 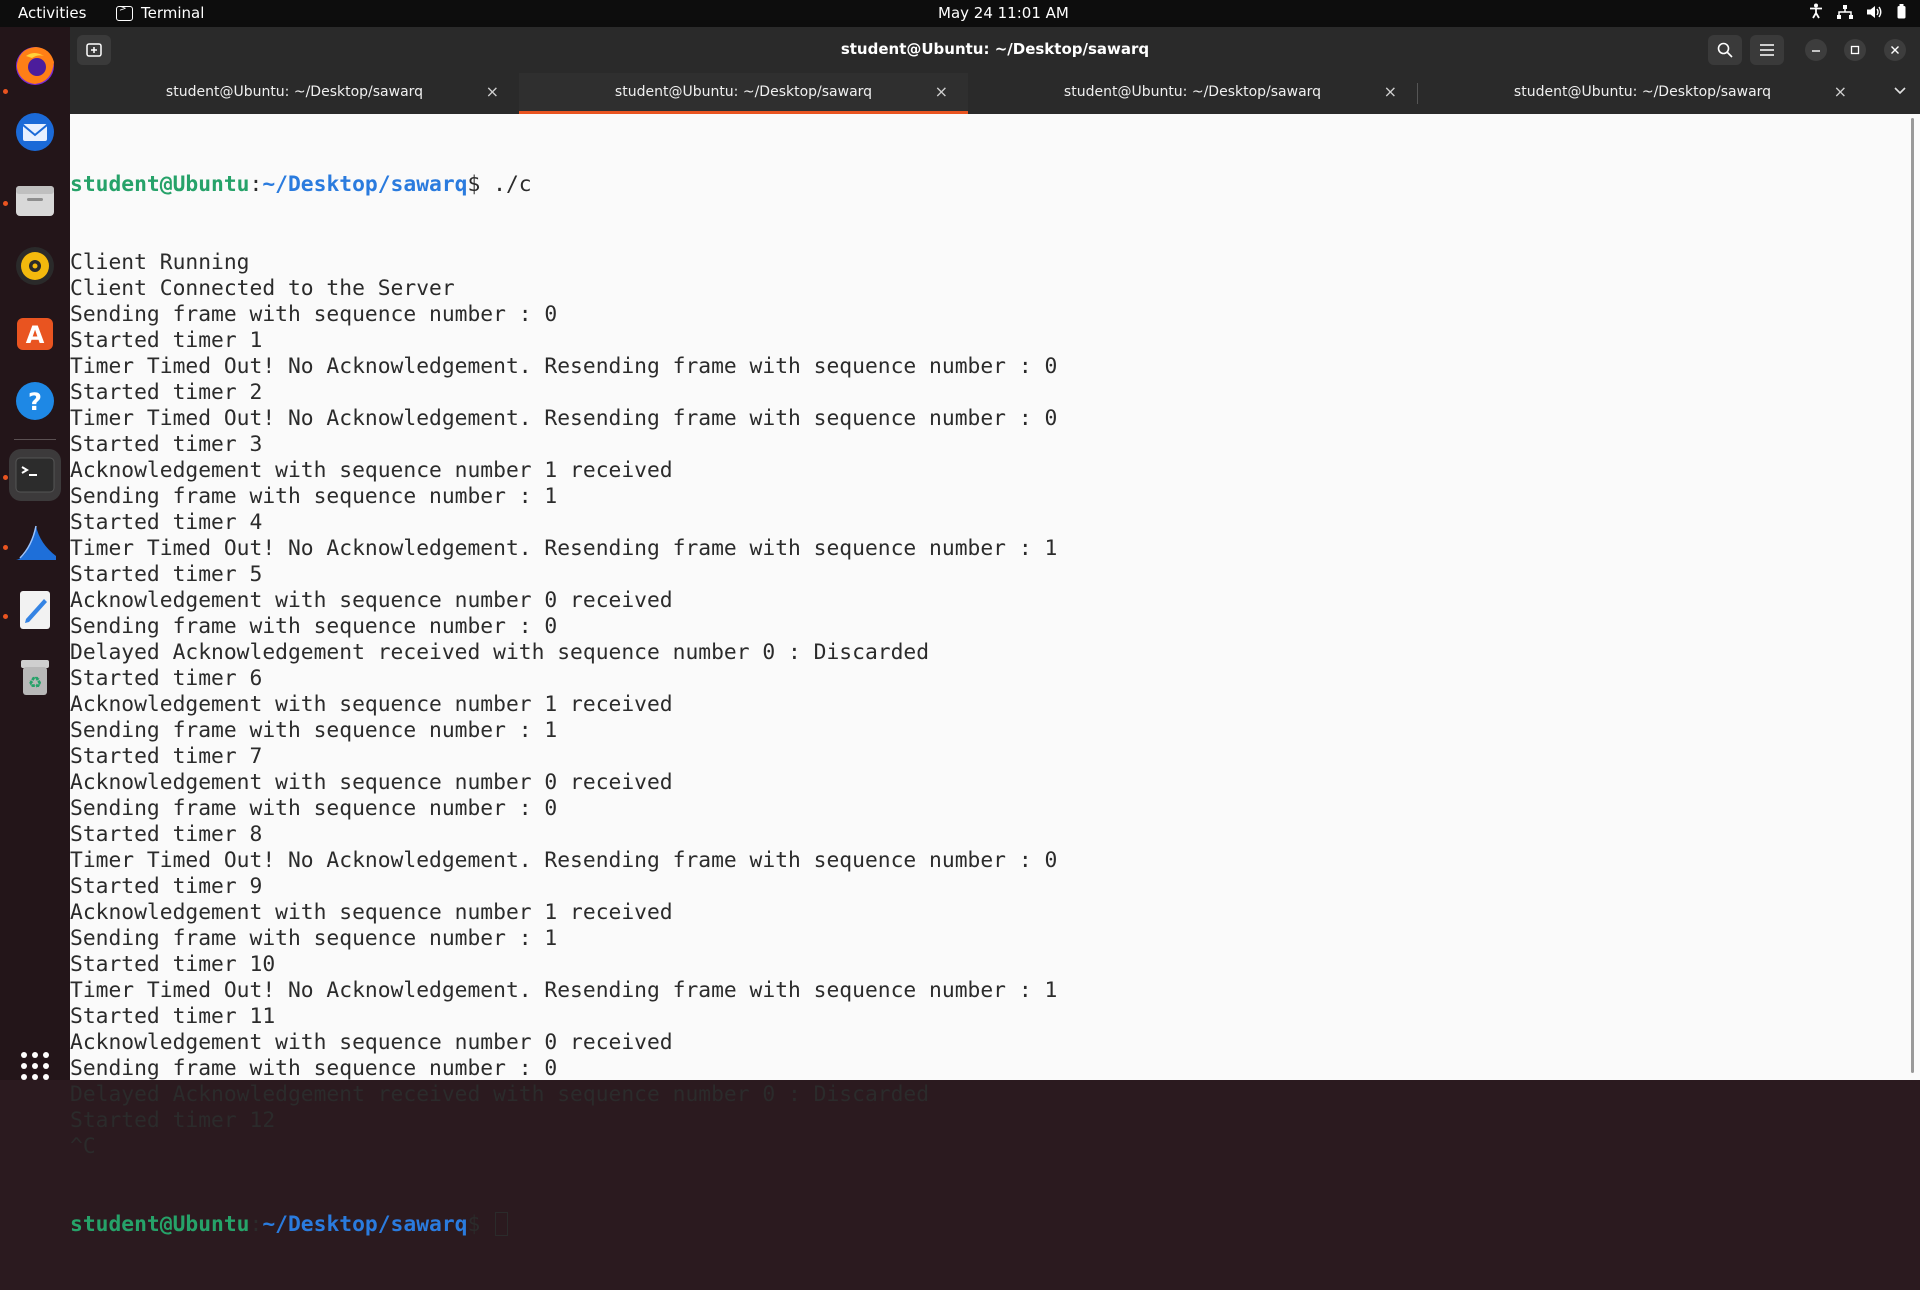 I want to click on output-line: Started timer 3, so click(x=166, y=444).